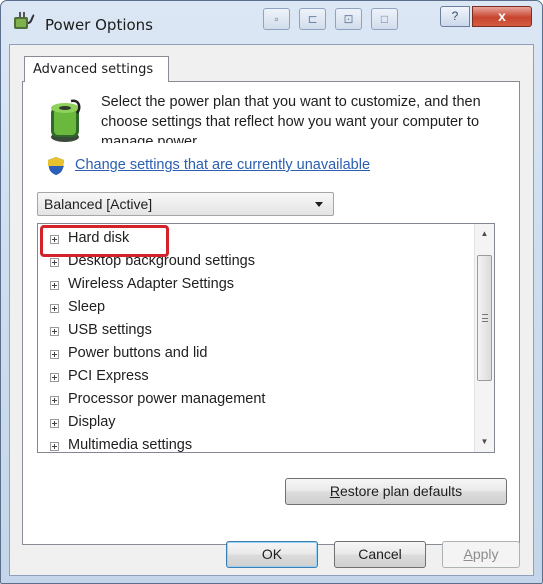  What do you see at coordinates (468, 554) in the screenshot?
I see `apply-mnemonic: A` at bounding box center [468, 554].